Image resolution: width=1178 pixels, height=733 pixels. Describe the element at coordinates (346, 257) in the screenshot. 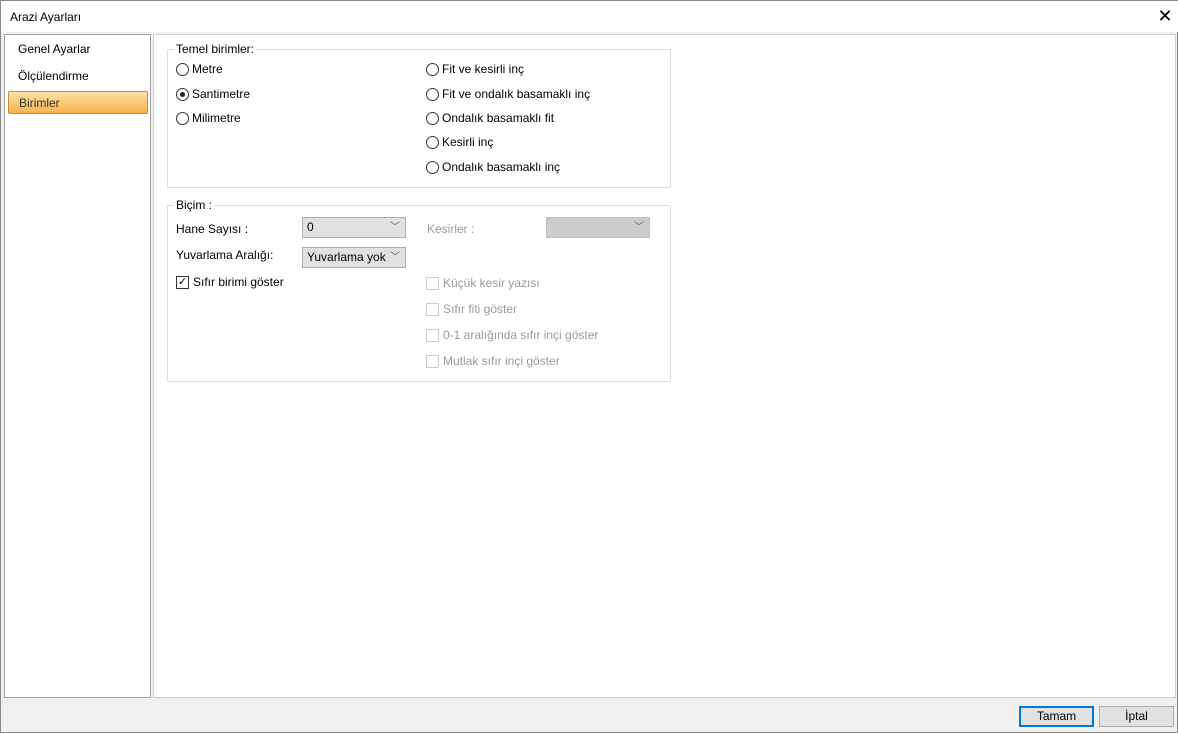

I see `rounding-value: Yuvarlama yok` at that location.